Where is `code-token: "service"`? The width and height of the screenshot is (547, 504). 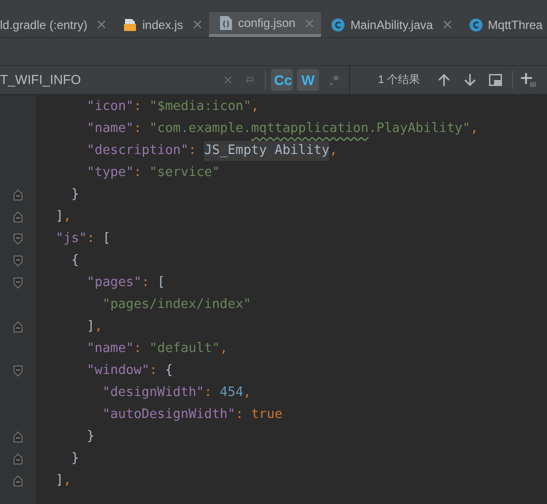
code-token: "service" is located at coordinates (184, 173).